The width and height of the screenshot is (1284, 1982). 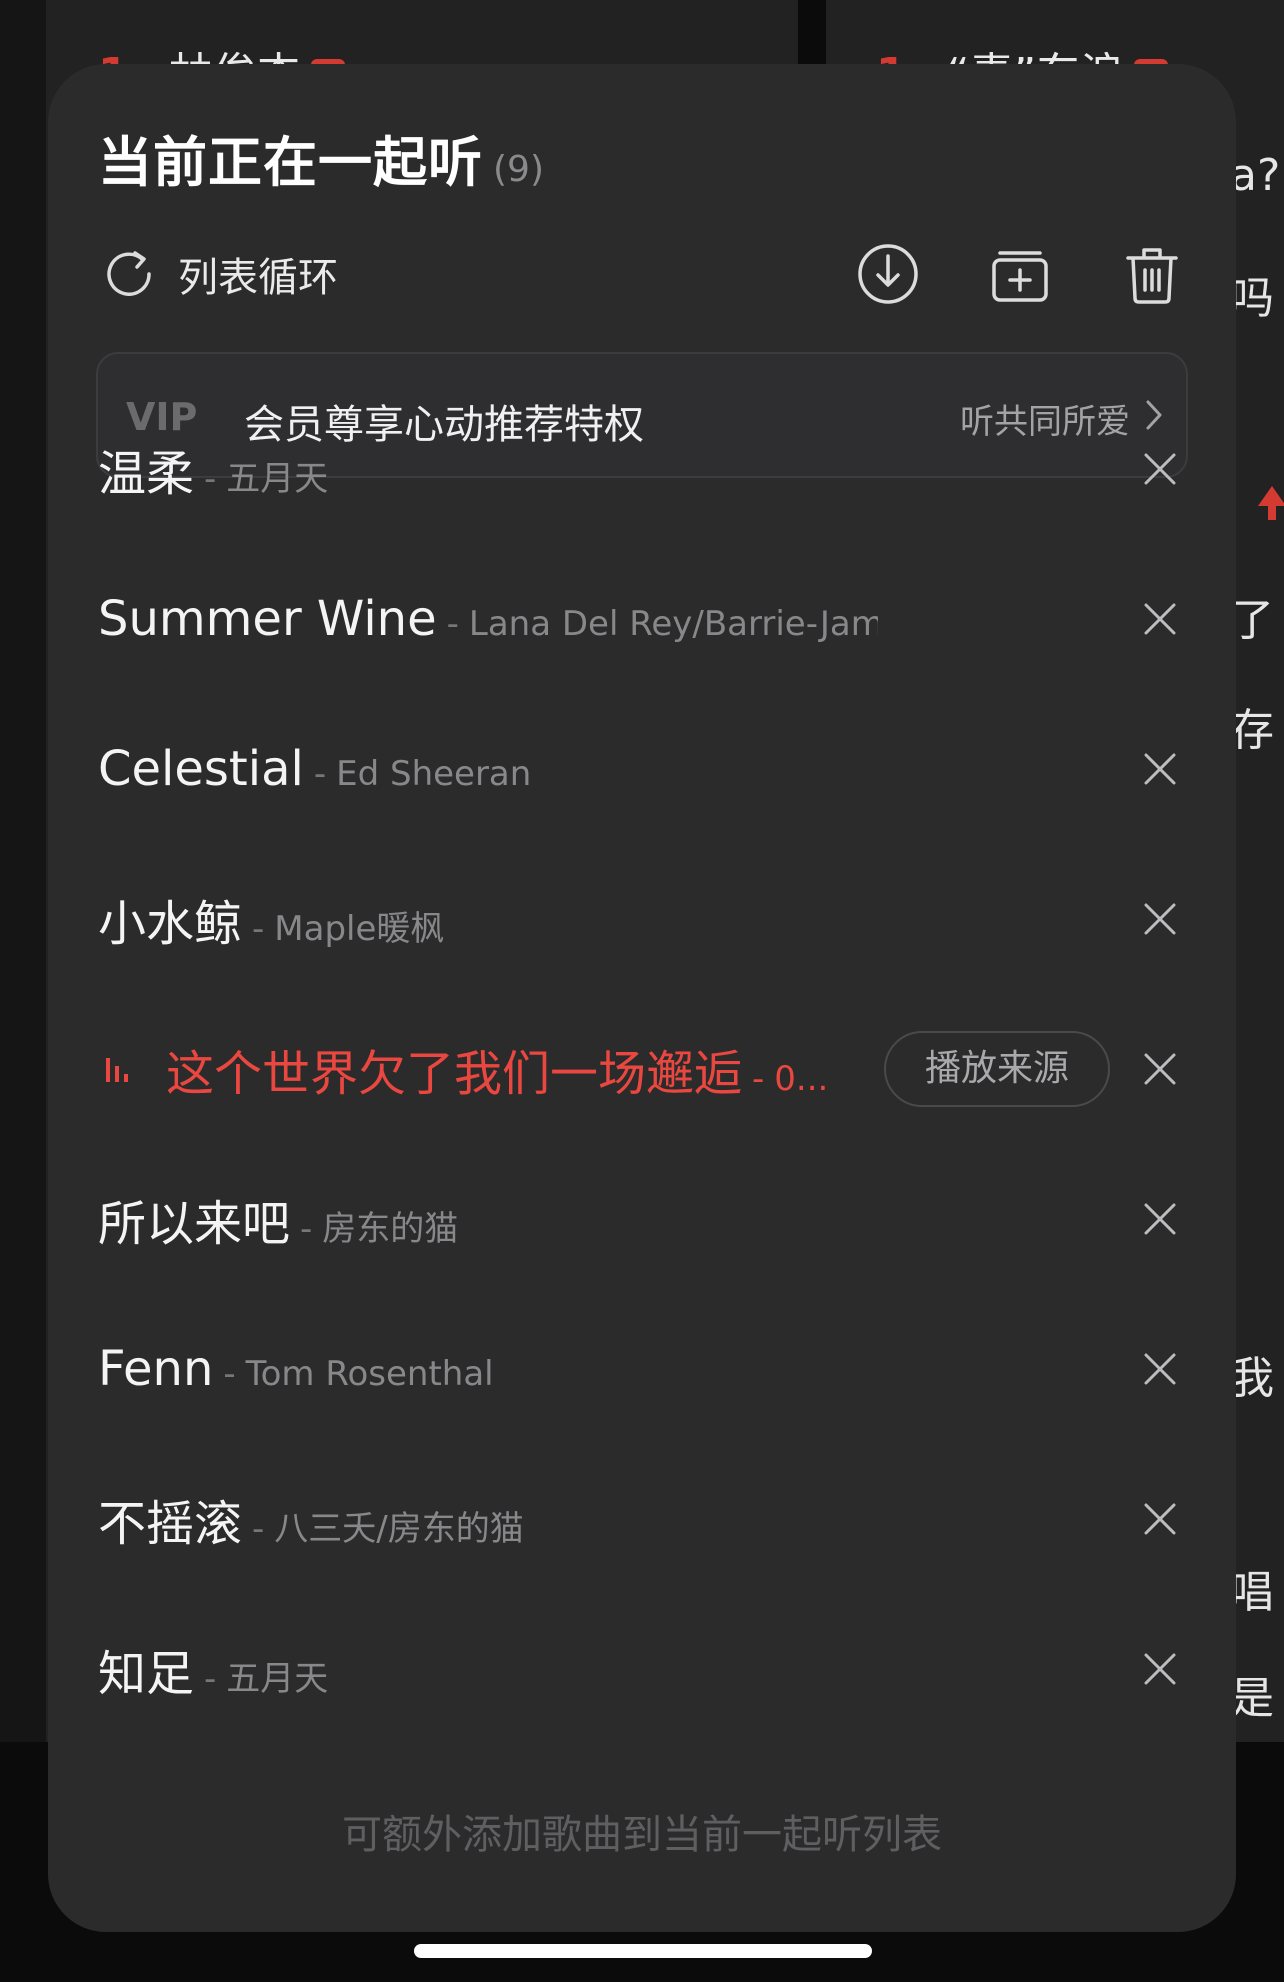 I want to click on song-title: 温柔, so click(x=146, y=474).